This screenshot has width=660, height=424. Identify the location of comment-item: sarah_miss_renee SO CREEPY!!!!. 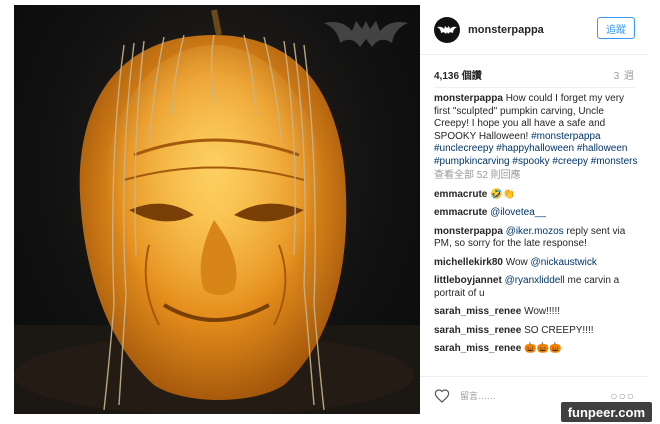
(536, 331).